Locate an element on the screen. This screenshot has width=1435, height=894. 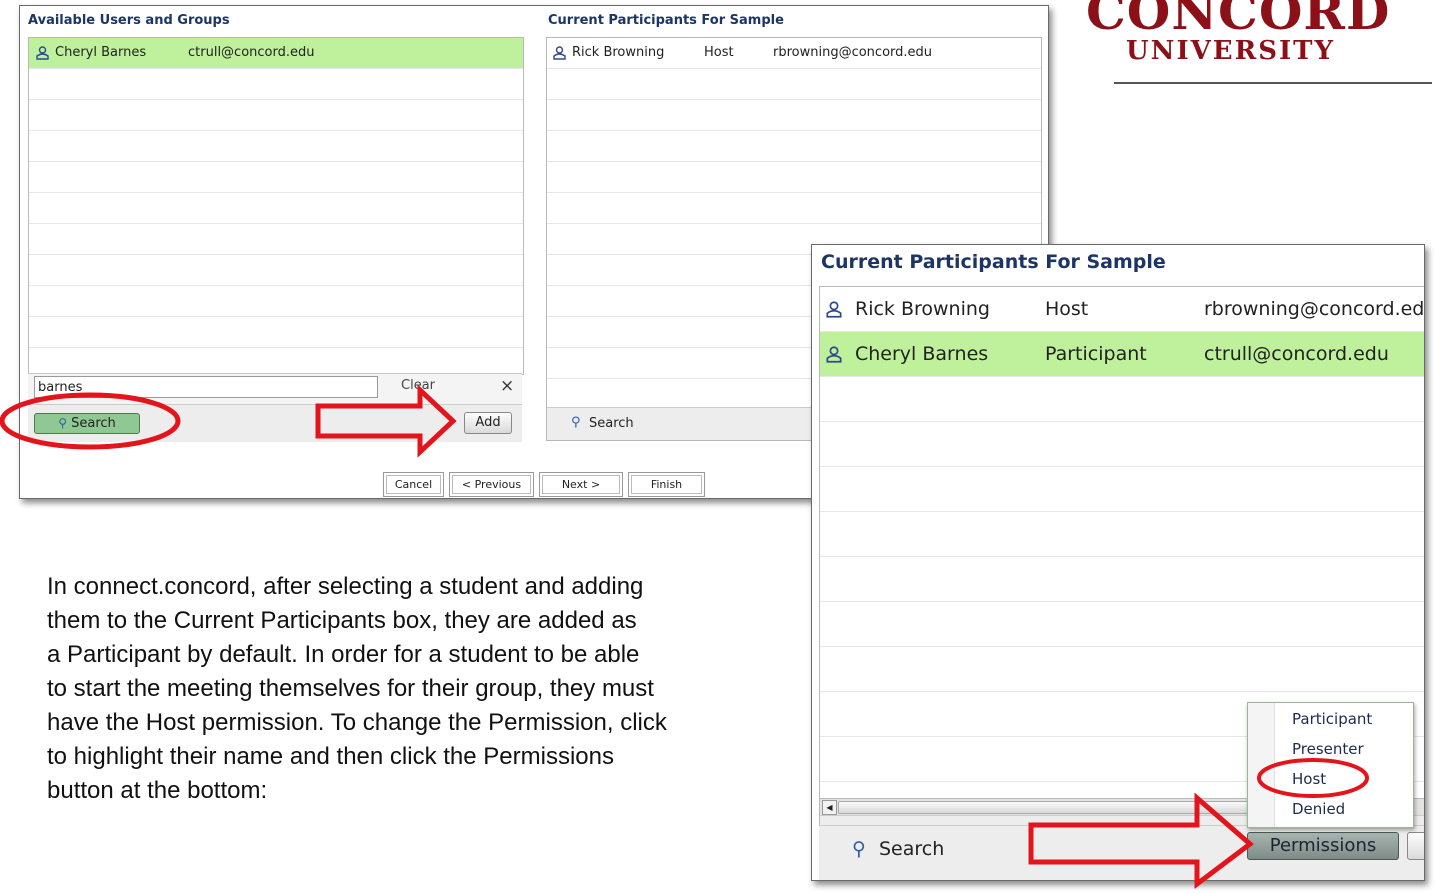
user-name: Cheryl Barnes is located at coordinates (101, 52).